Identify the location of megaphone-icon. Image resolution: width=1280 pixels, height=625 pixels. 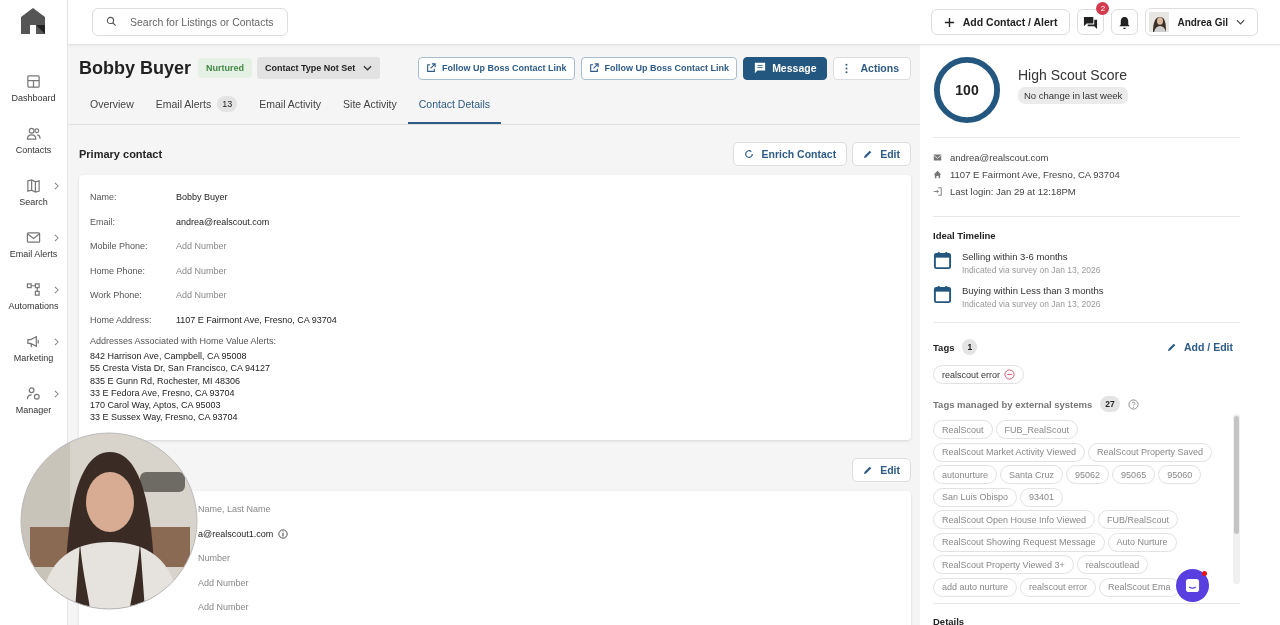
(33, 341).